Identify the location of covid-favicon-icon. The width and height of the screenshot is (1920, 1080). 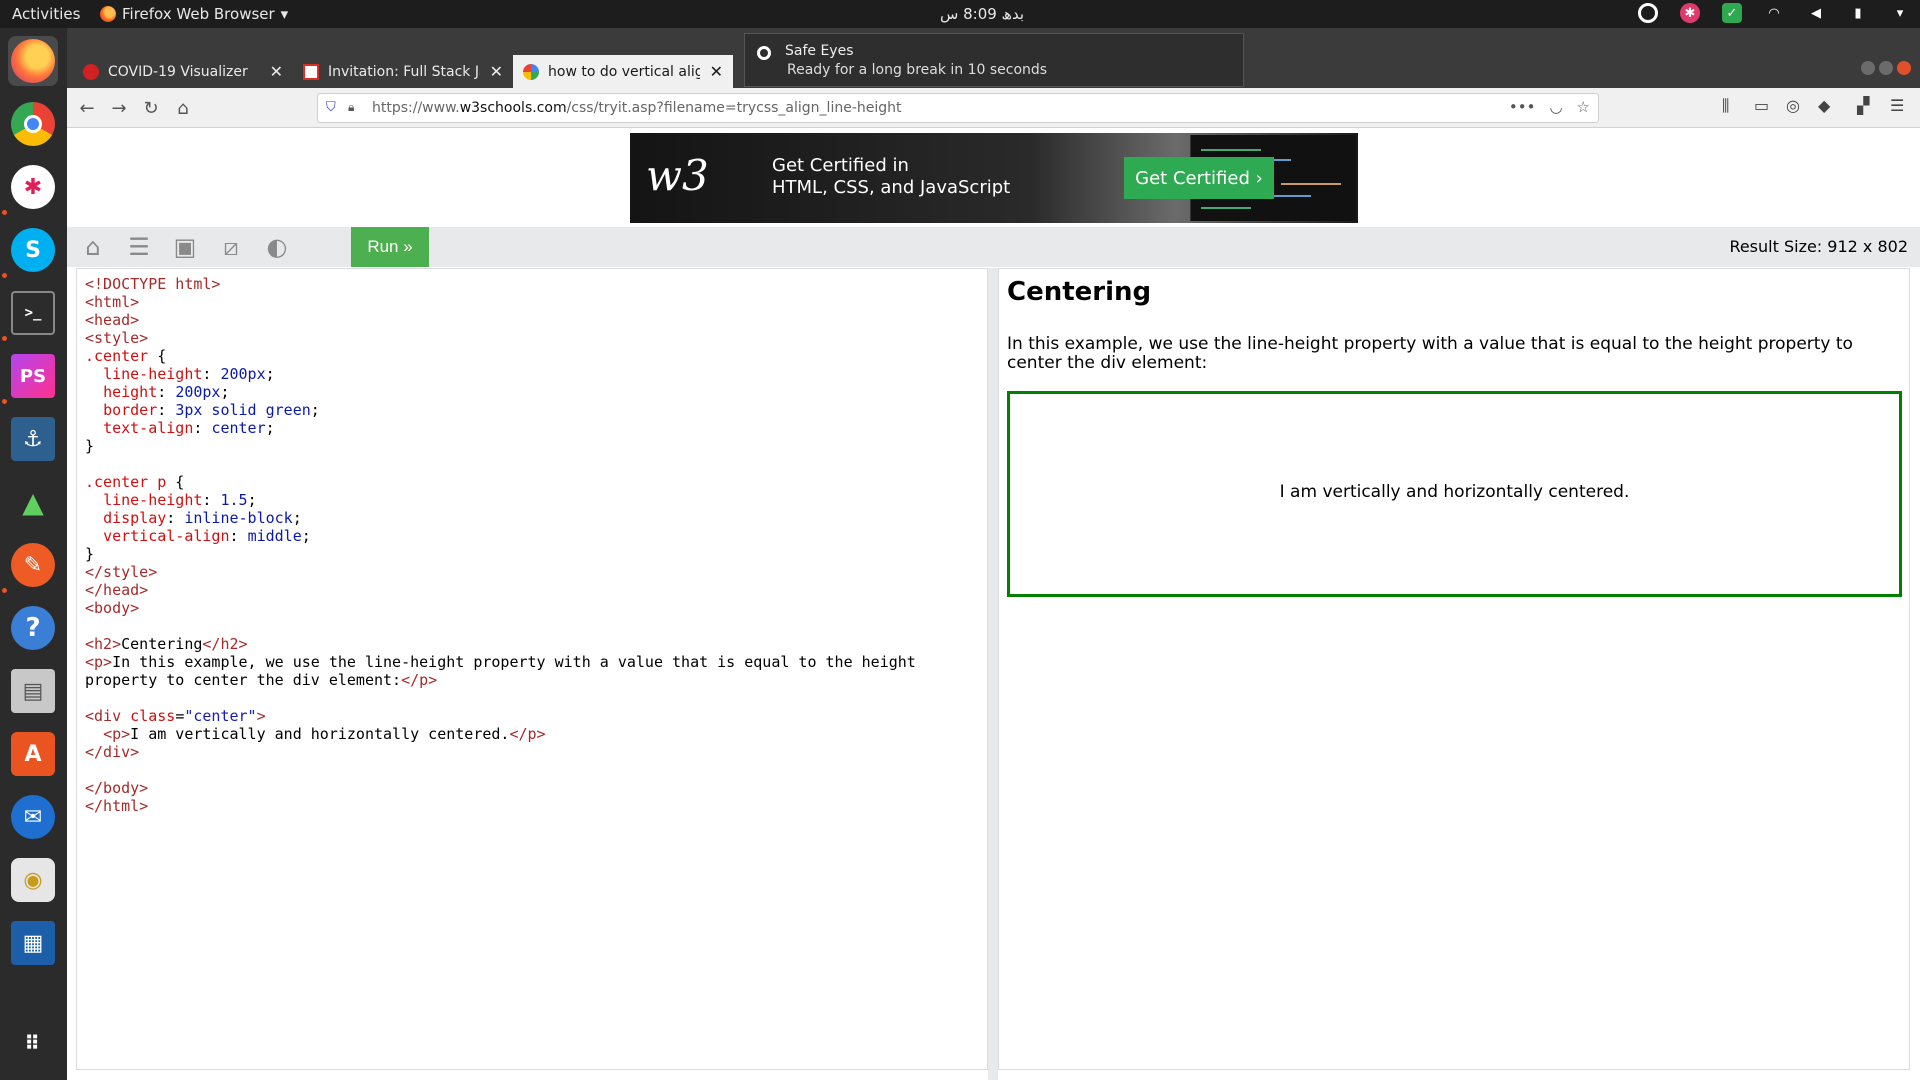
(91, 71).